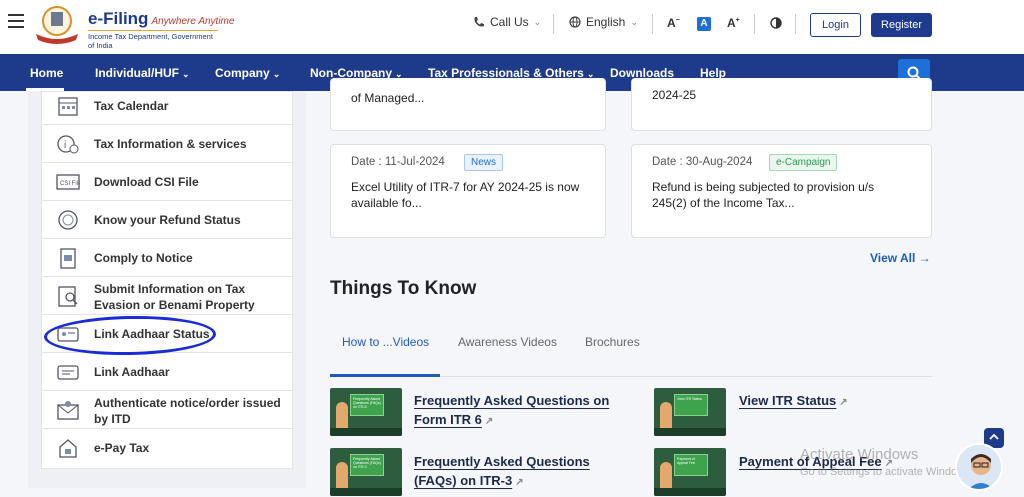 This screenshot has width=1024, height=497. I want to click on sidebar-item-label: Authenticate notice/order issued by ITD, so click(187, 411).